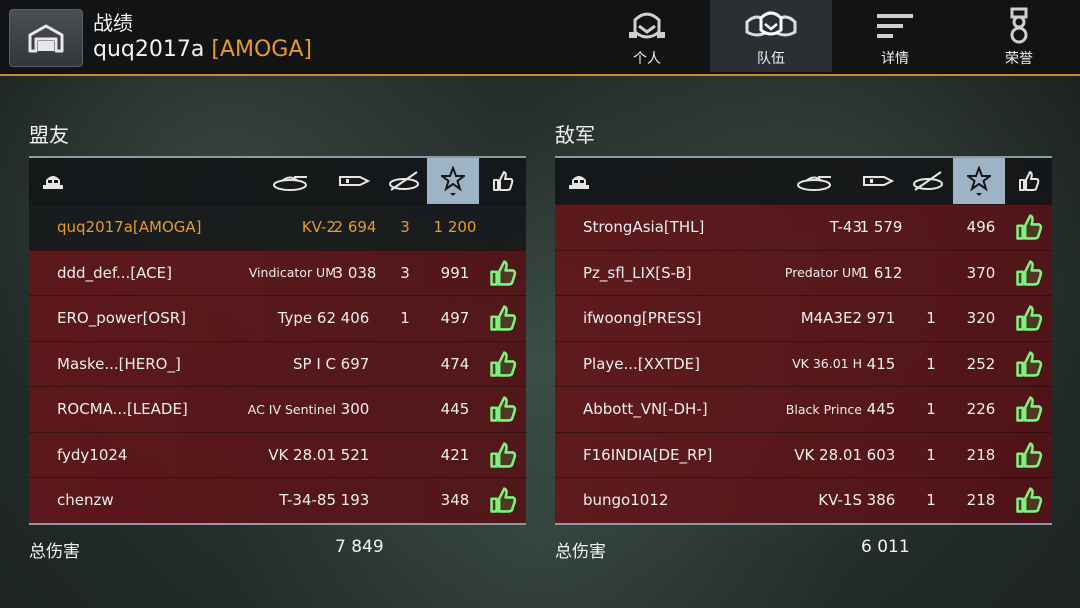 Image resolution: width=1080 pixels, height=608 pixels. Describe the element at coordinates (277, 409) in the screenshot. I see `table-row: ROCMA...[LEADE] AC IV Sentinel 300 445` at that location.